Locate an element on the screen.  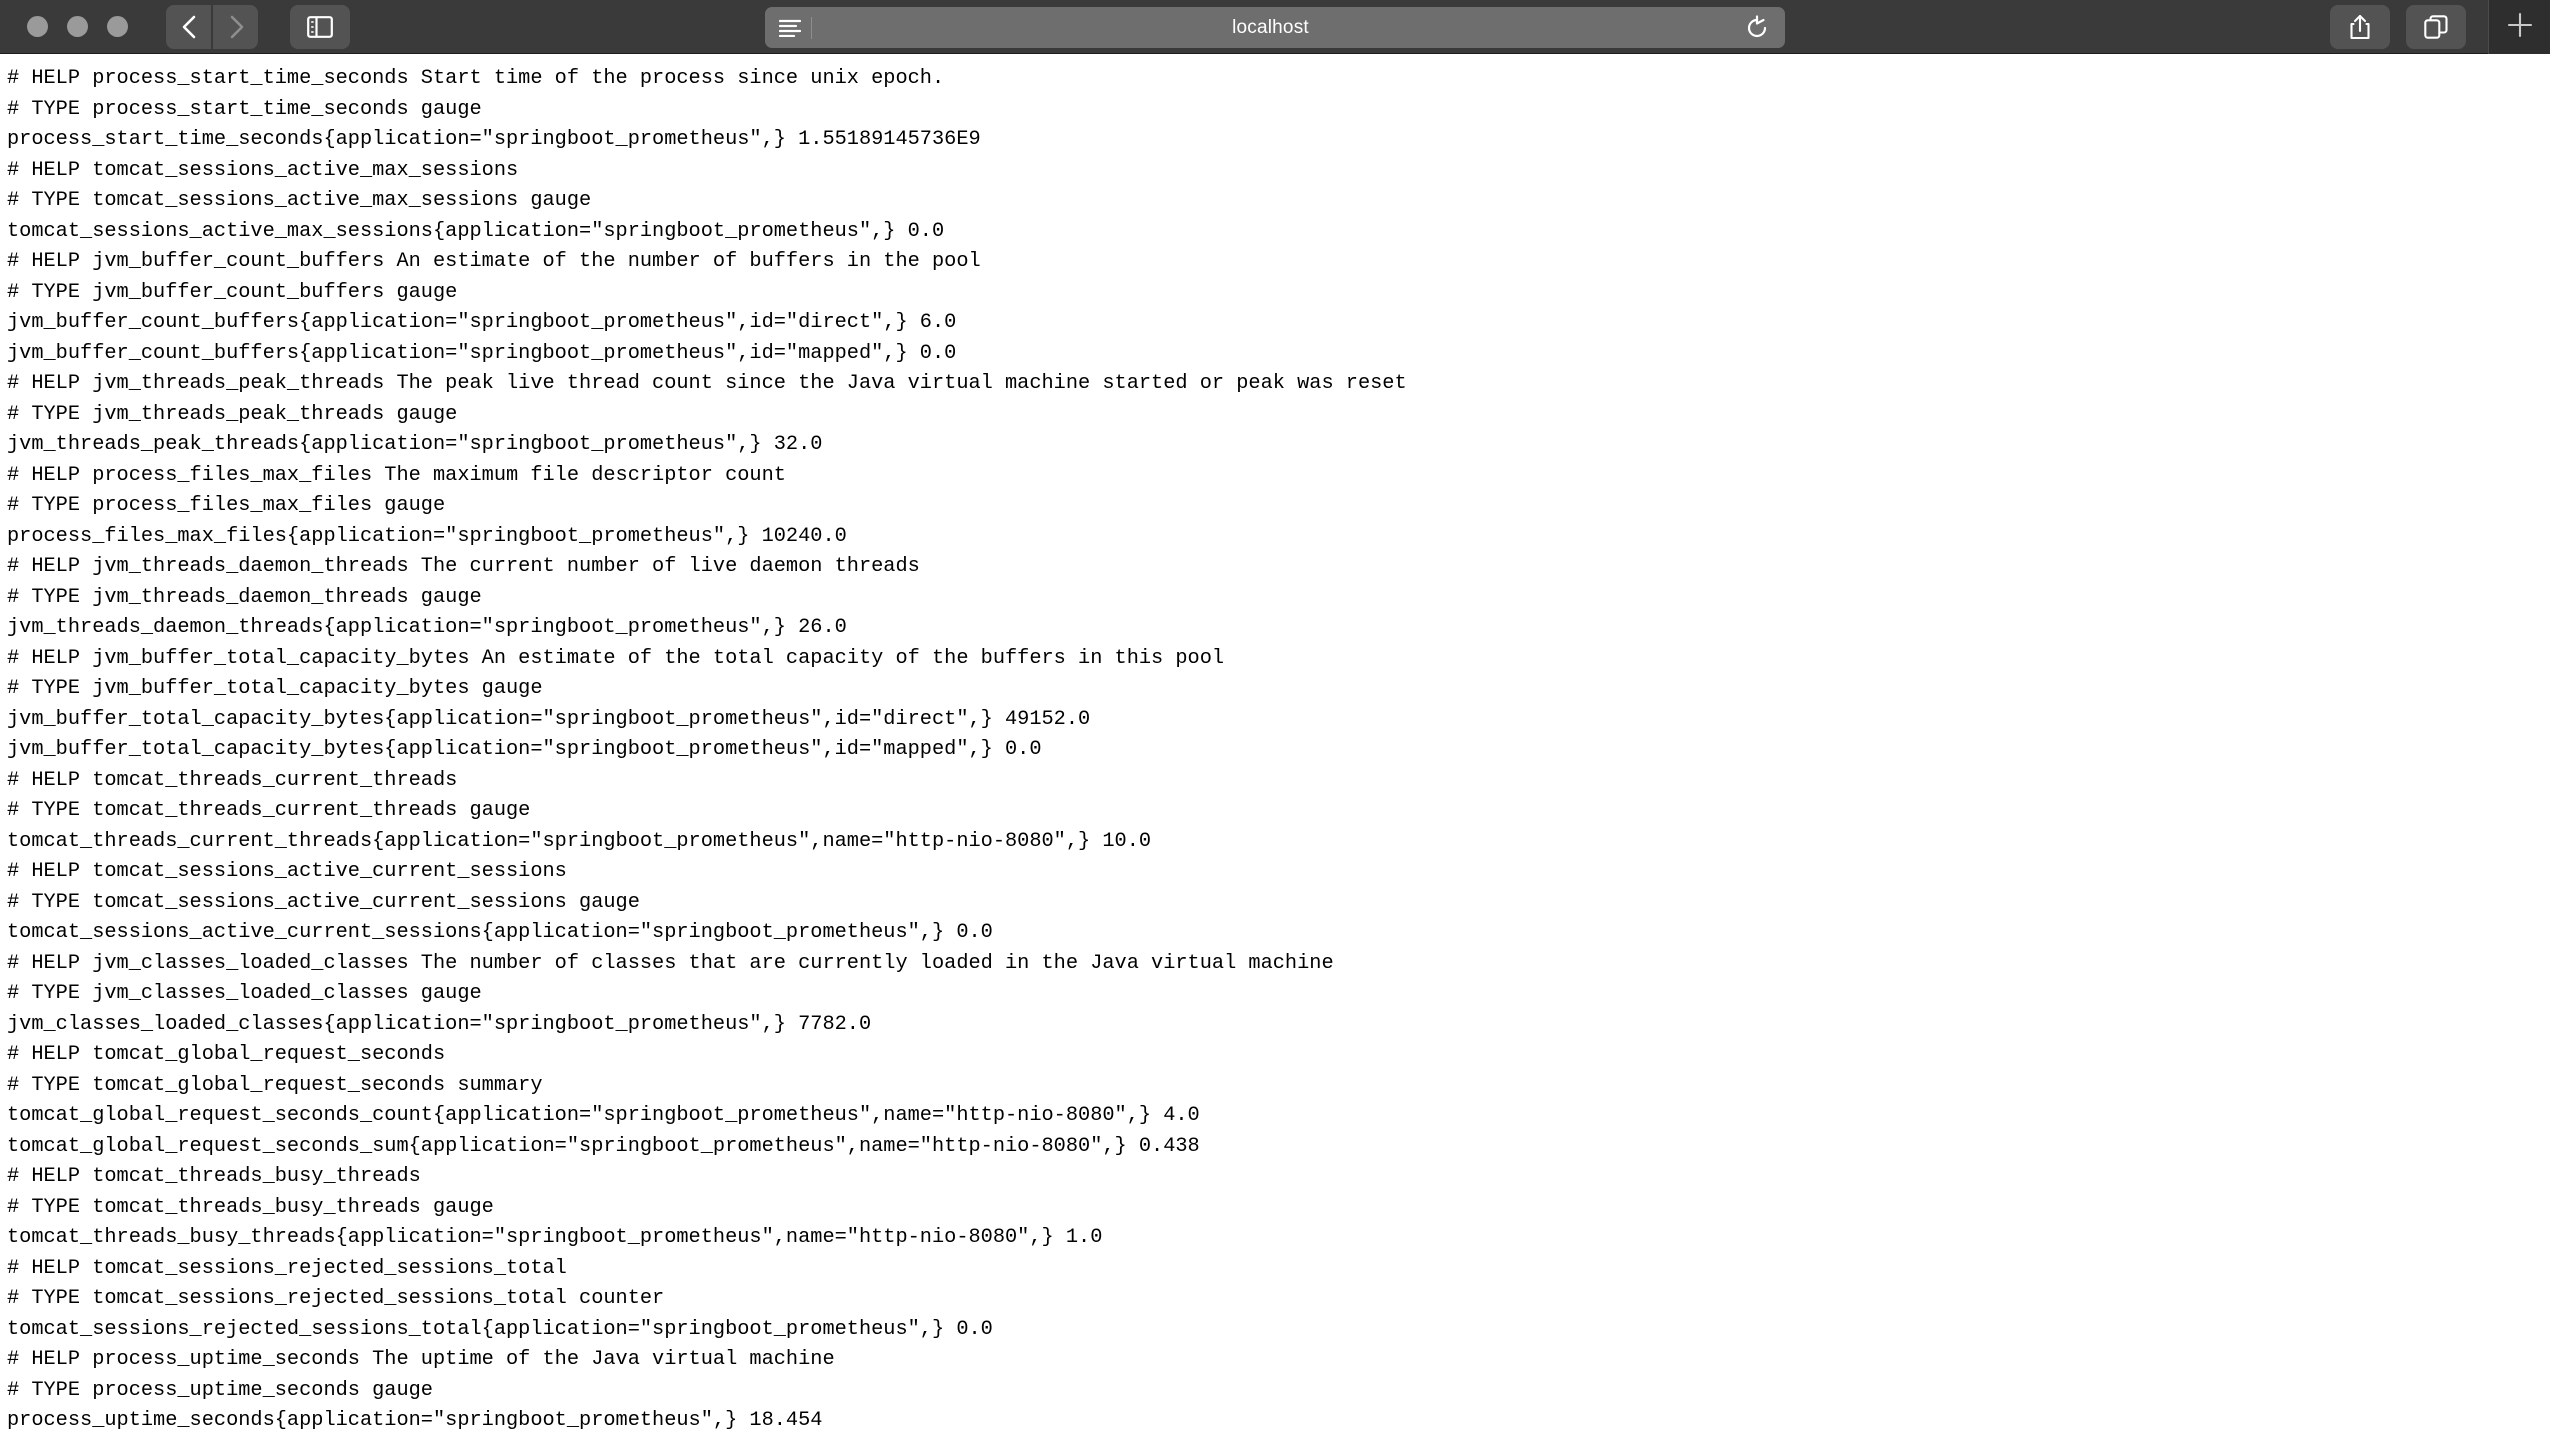
tab-overview-button is located at coordinates (2436, 26).